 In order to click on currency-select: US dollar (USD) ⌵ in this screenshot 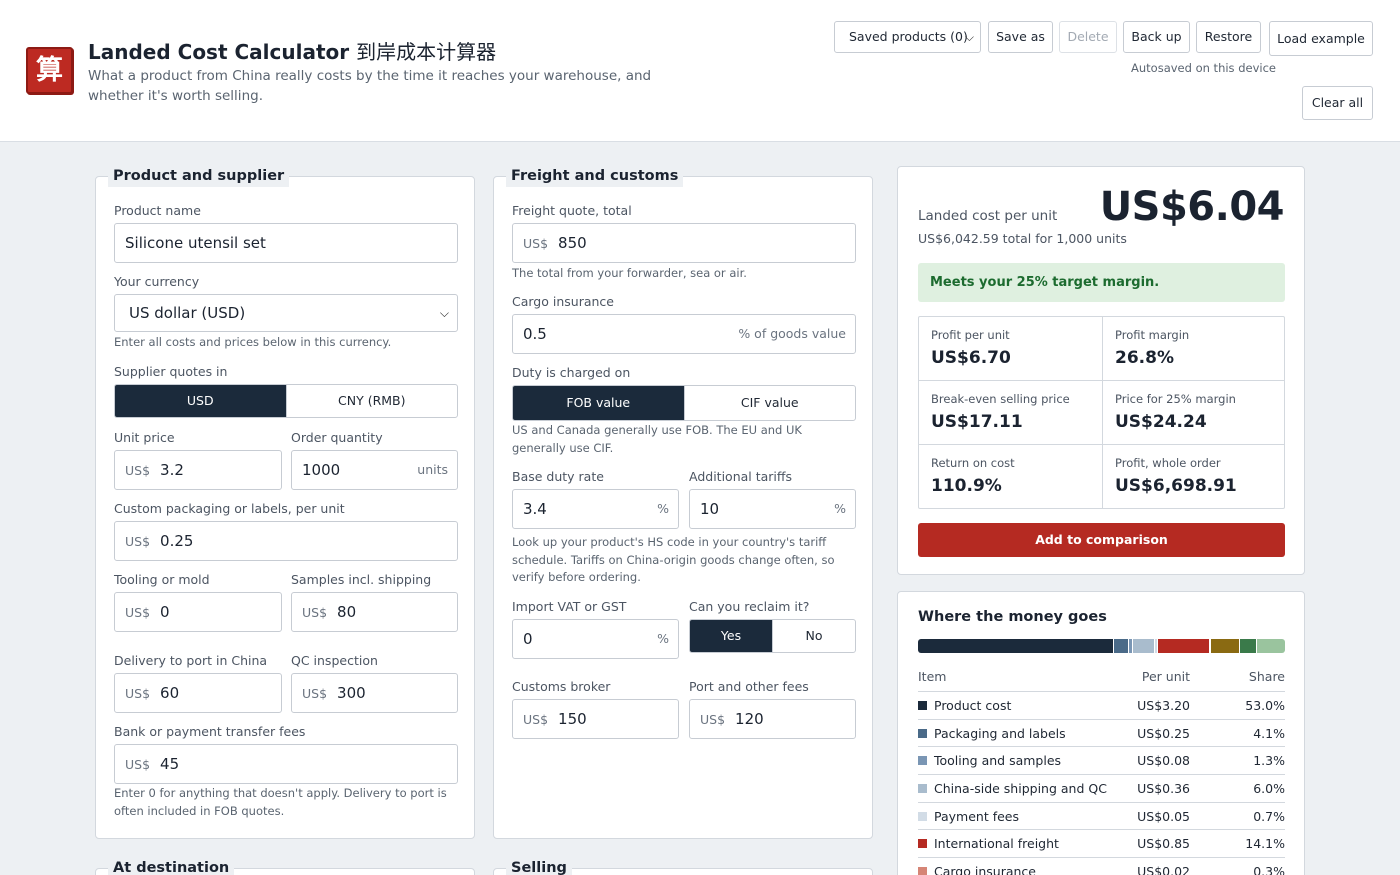, I will do `click(286, 313)`.